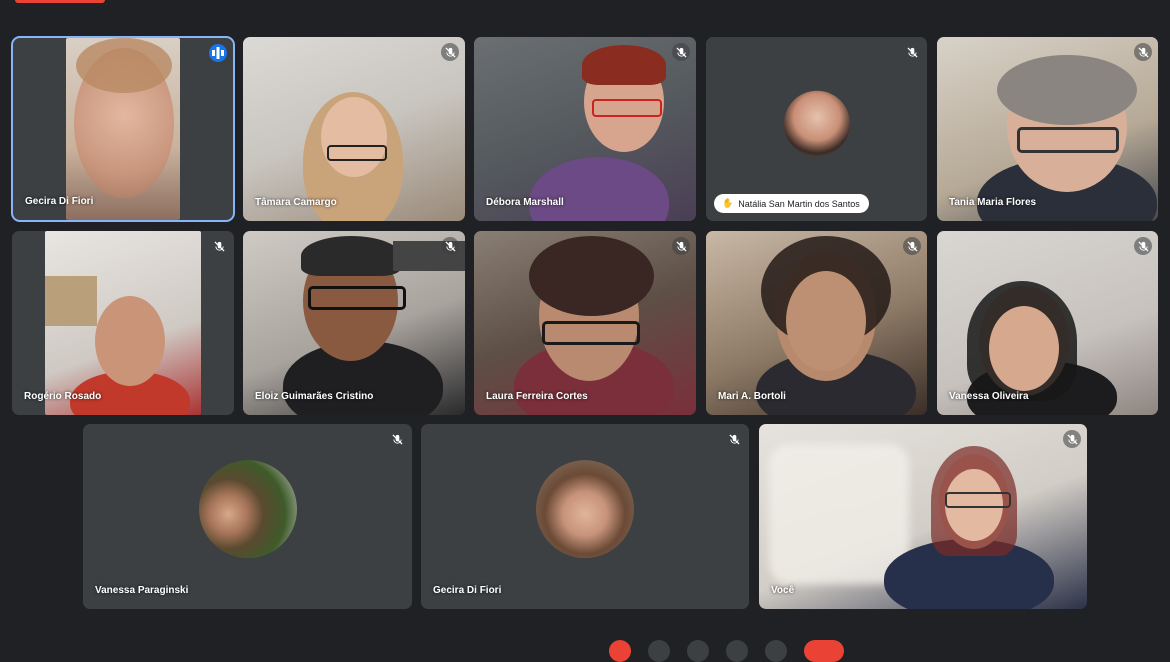 This screenshot has height=662, width=1170. I want to click on participant-tile-natalia: ✋ Natália San Martin dos Santos, so click(816, 129).